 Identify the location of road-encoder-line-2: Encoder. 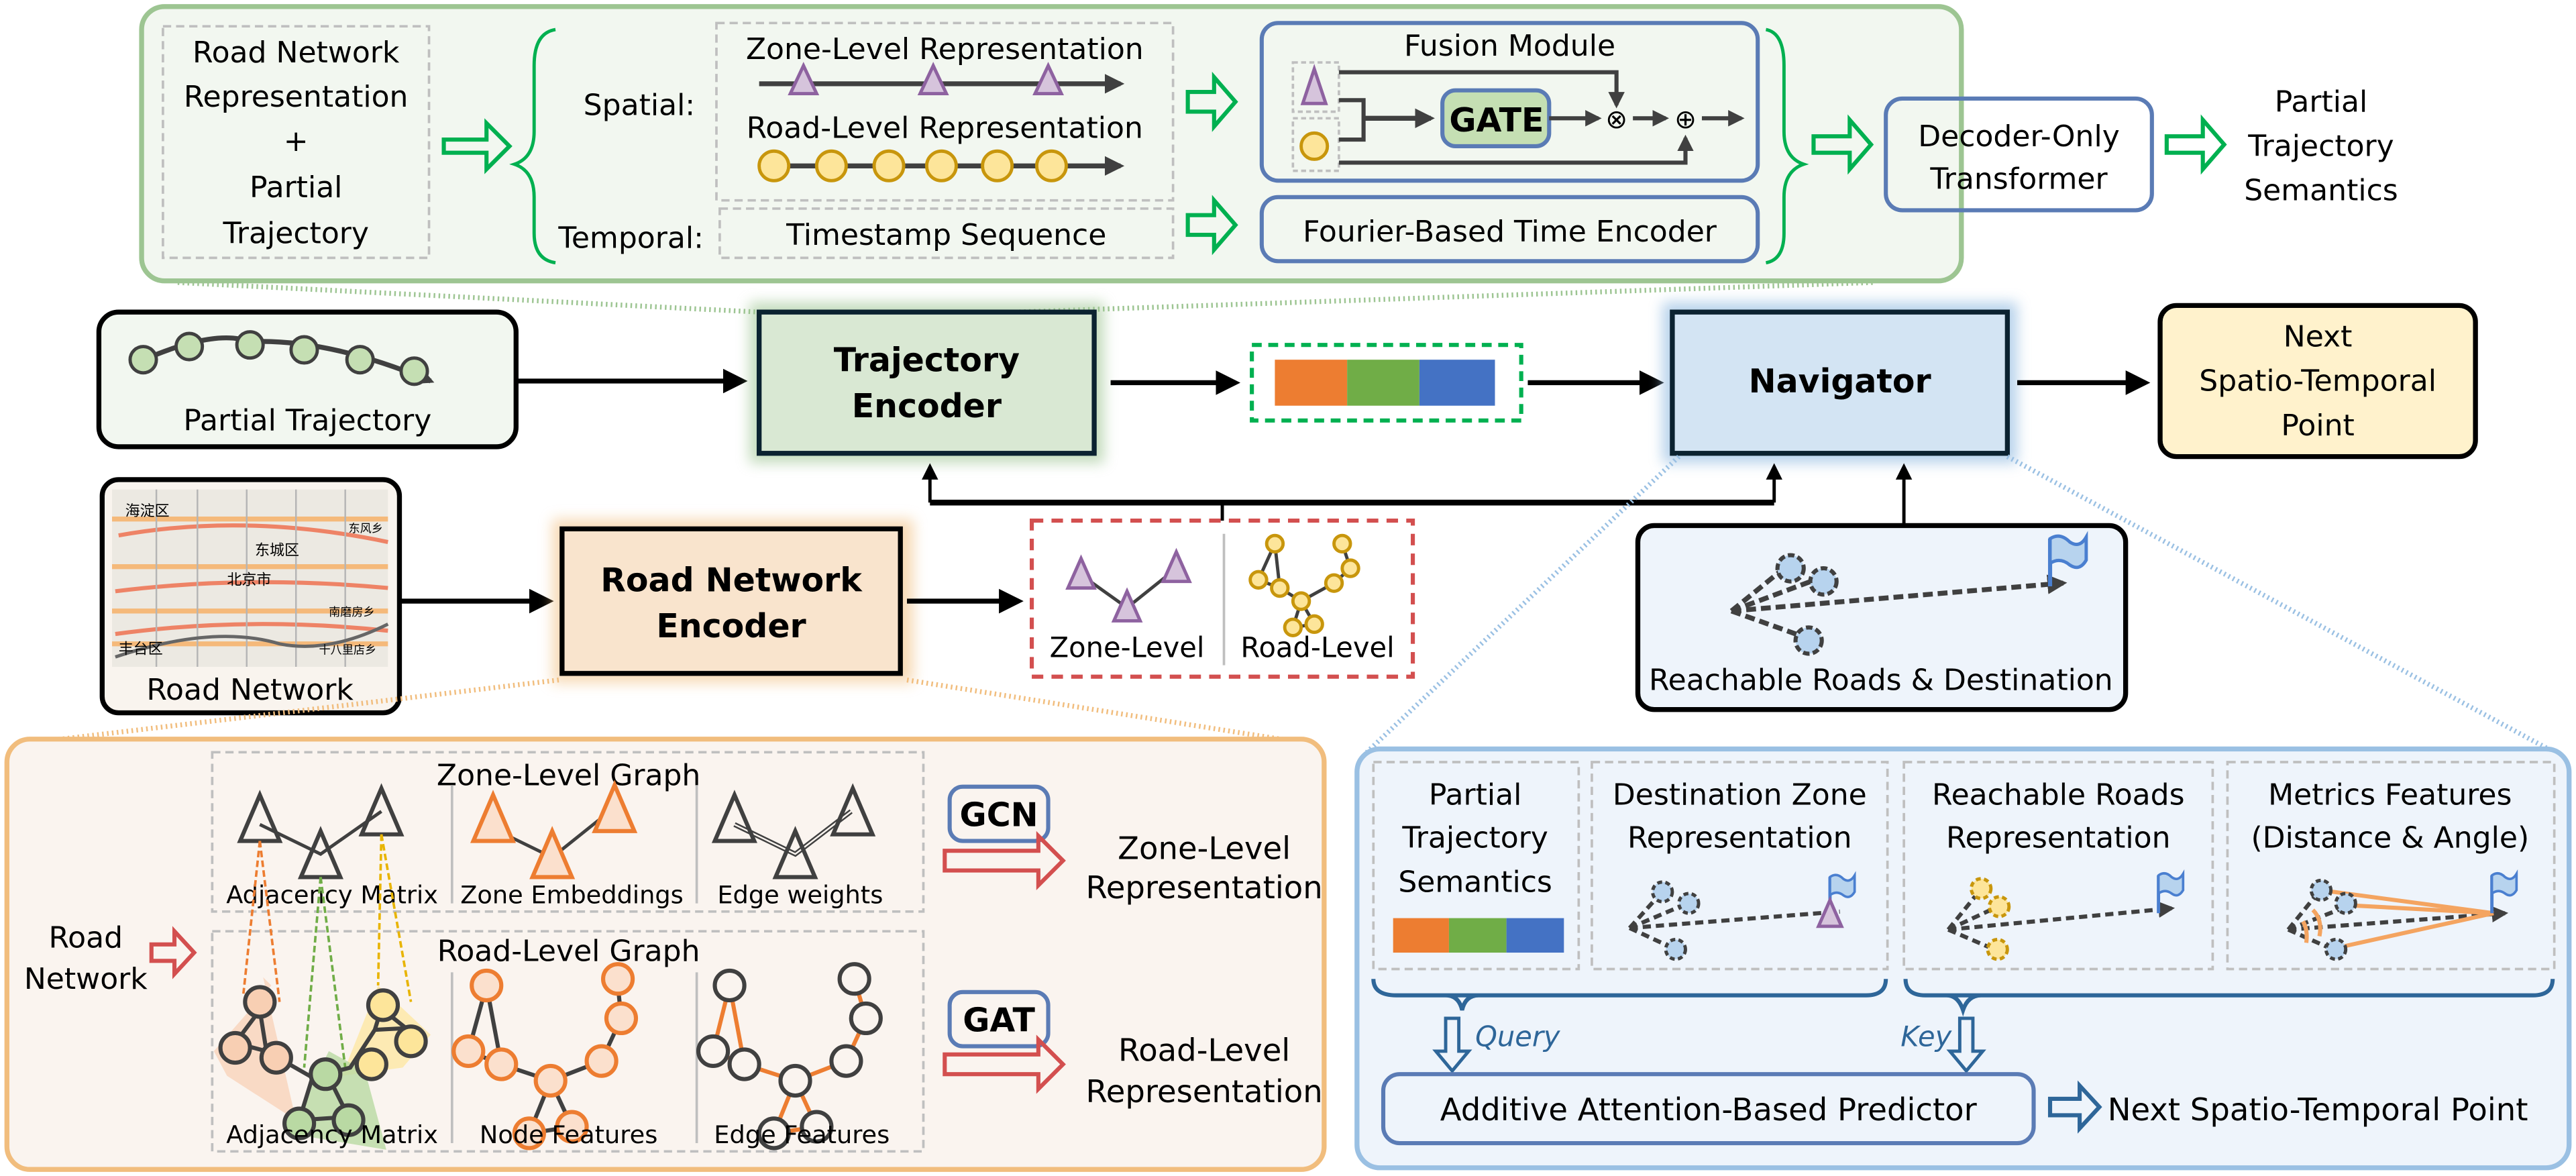
(731, 626).